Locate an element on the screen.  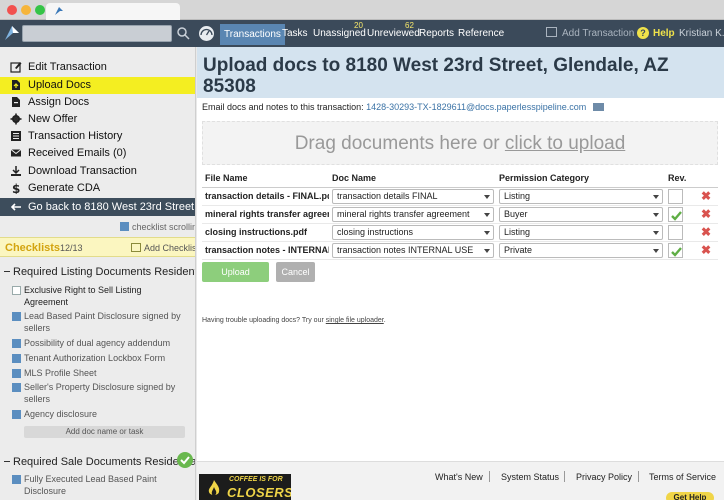
single-file-uploader-link: single file uploader is located at coordinates (355, 320).